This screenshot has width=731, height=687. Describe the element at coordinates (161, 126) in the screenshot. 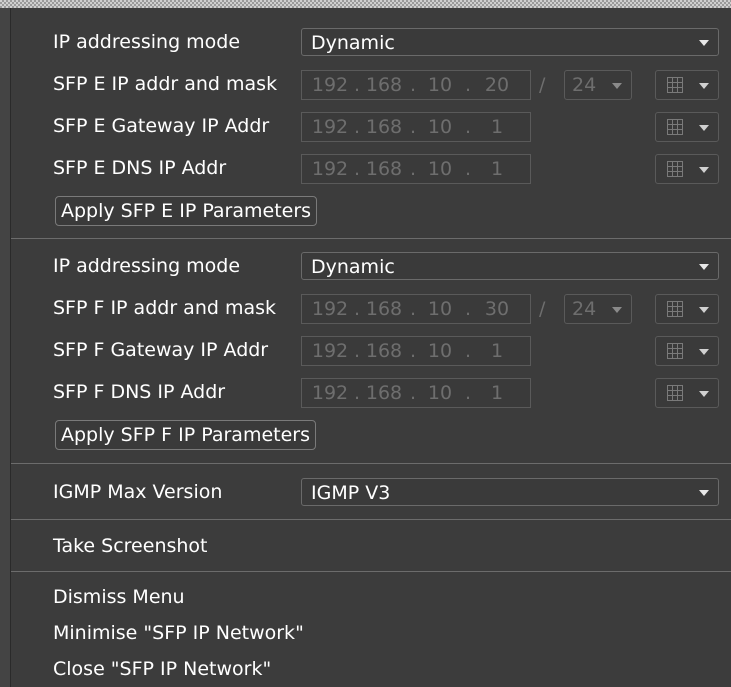

I see `sfp-e-gateway-label: SFP E Gateway IP Addr` at that location.